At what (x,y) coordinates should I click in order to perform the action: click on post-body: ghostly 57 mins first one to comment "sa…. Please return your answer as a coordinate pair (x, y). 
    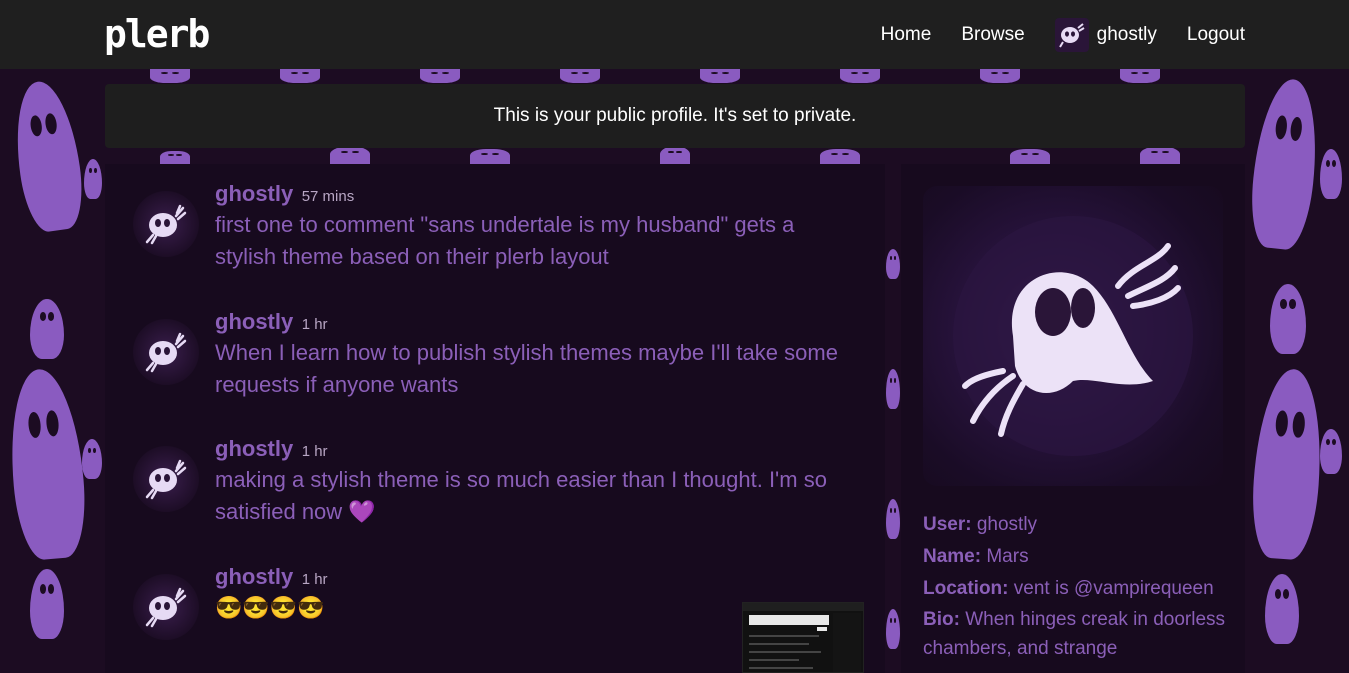
    Looking at the image, I should click on (535, 227).